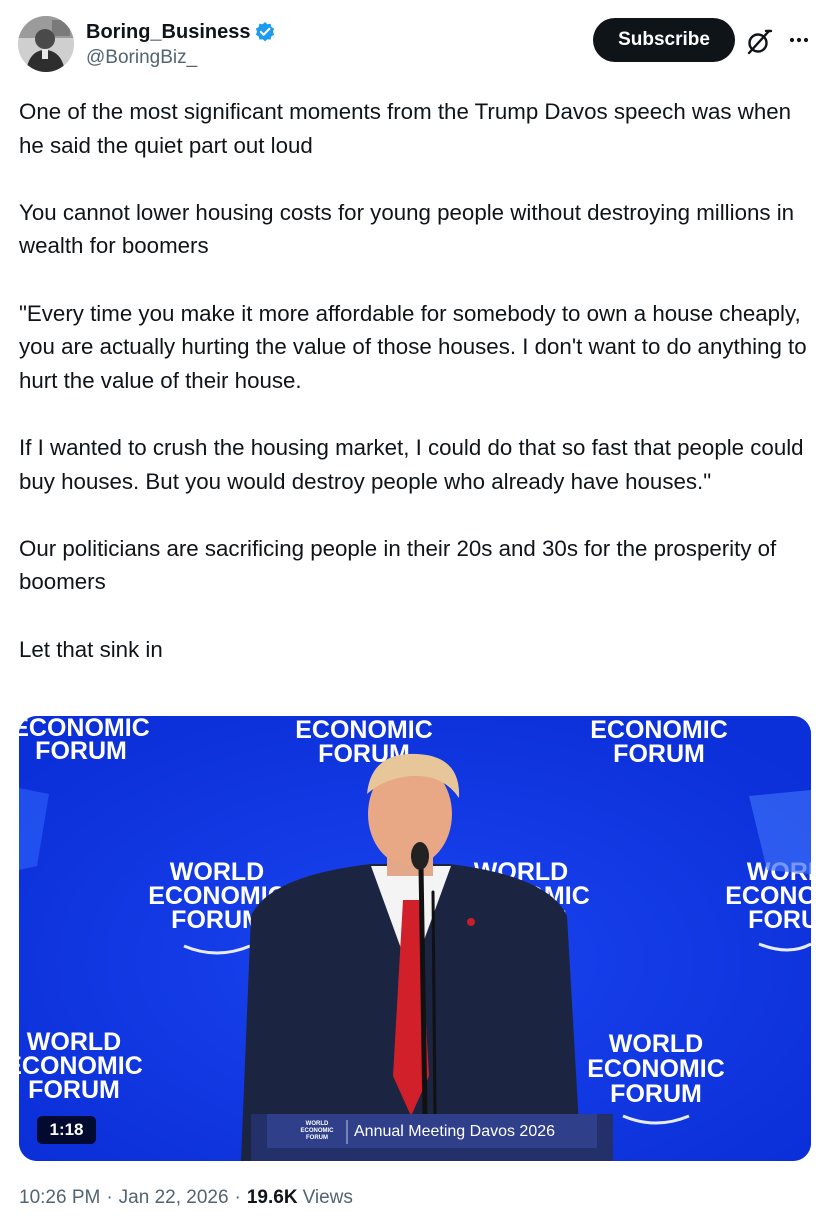  I want to click on video-duration-badge: 1:18, so click(66, 1130).